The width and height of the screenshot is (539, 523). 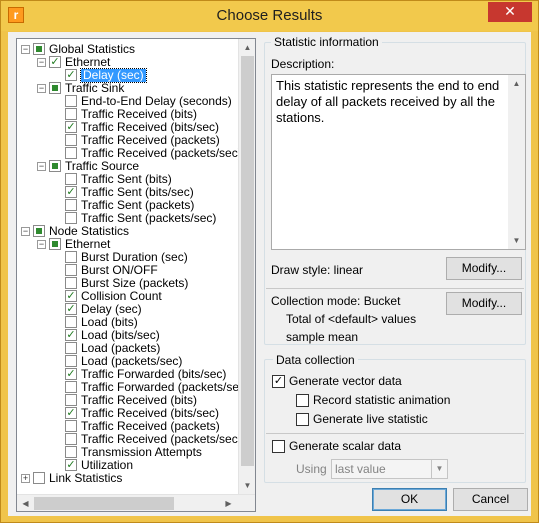 What do you see at coordinates (128, 75) in the screenshot?
I see `tree-row: ✓ Delay (sec)` at bounding box center [128, 75].